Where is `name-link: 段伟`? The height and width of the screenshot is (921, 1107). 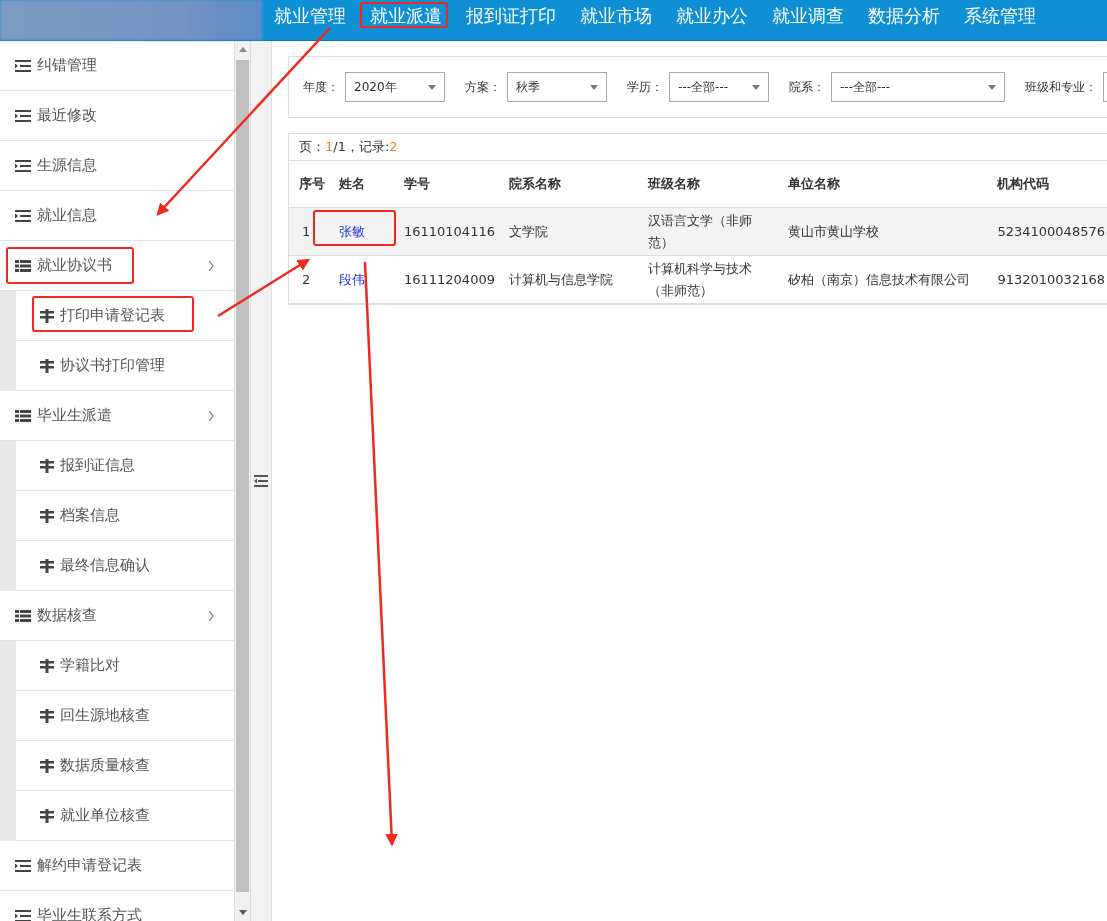
name-link: 段伟 is located at coordinates (352, 279).